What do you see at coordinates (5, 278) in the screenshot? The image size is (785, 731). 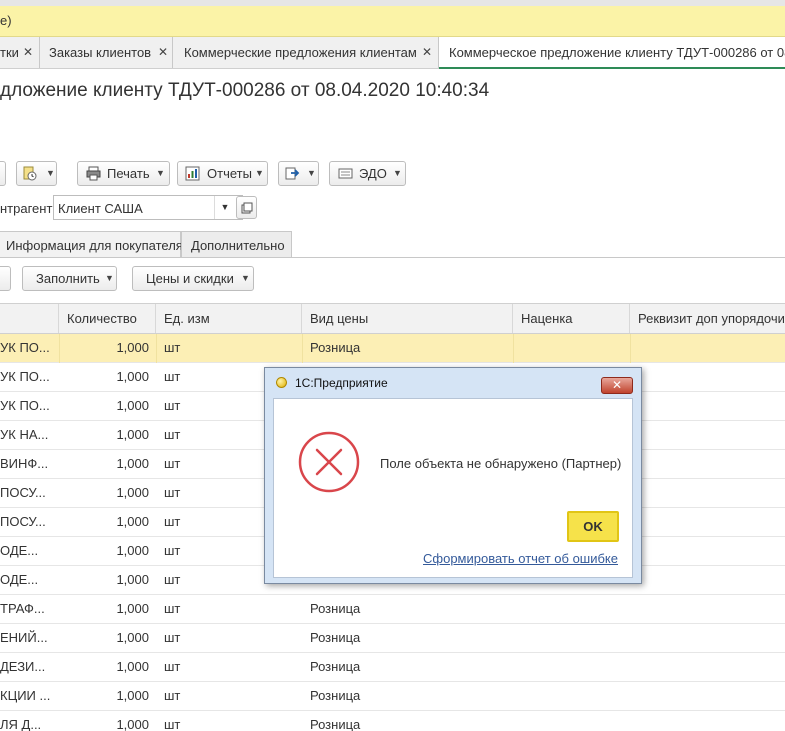 I see `table-toolbar-button-partial` at bounding box center [5, 278].